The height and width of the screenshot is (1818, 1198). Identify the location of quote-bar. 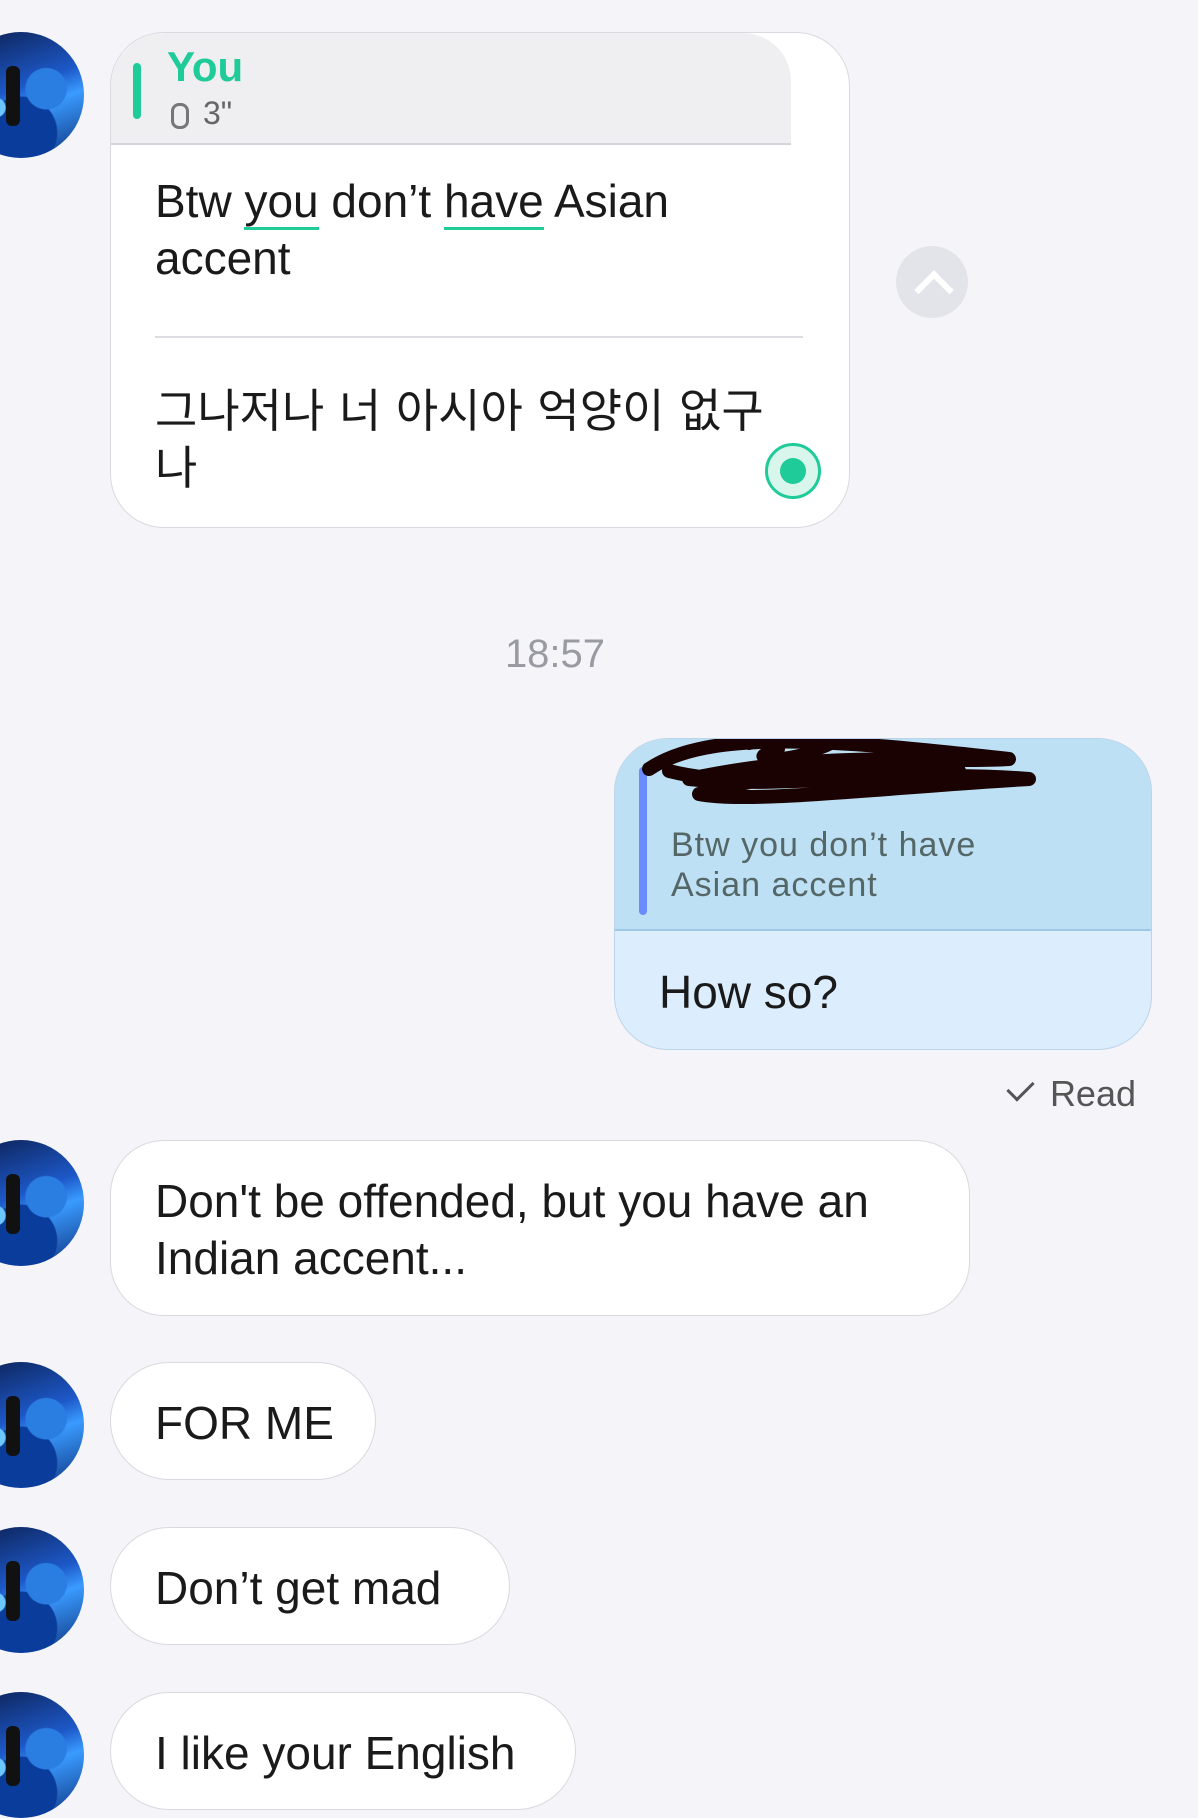
(137, 91).